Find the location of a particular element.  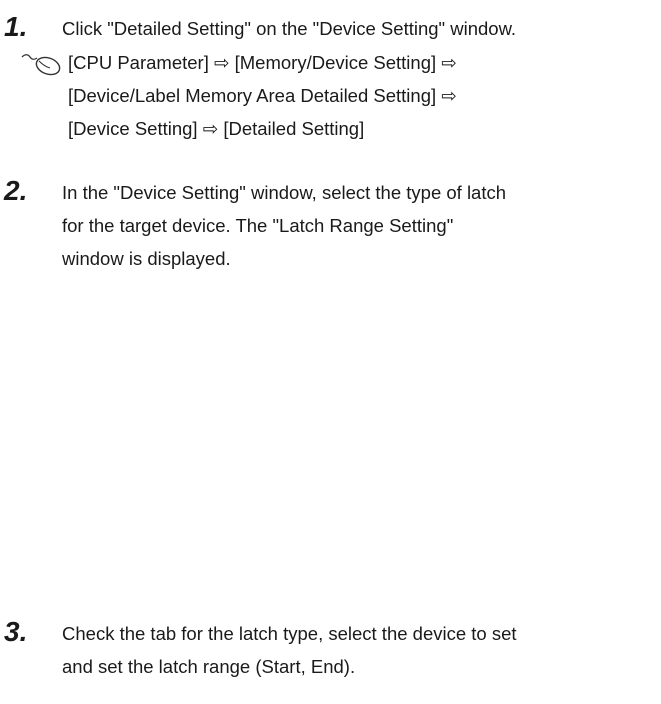

mouse-icon is located at coordinates (41, 65).